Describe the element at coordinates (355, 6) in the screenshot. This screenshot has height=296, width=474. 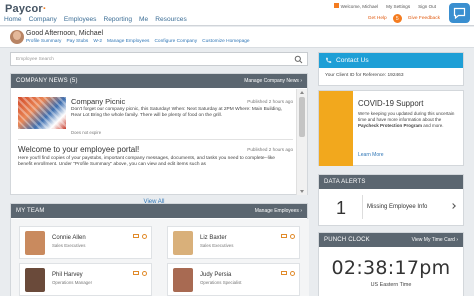
I see `welcome-user: Welcome, Michael` at that location.